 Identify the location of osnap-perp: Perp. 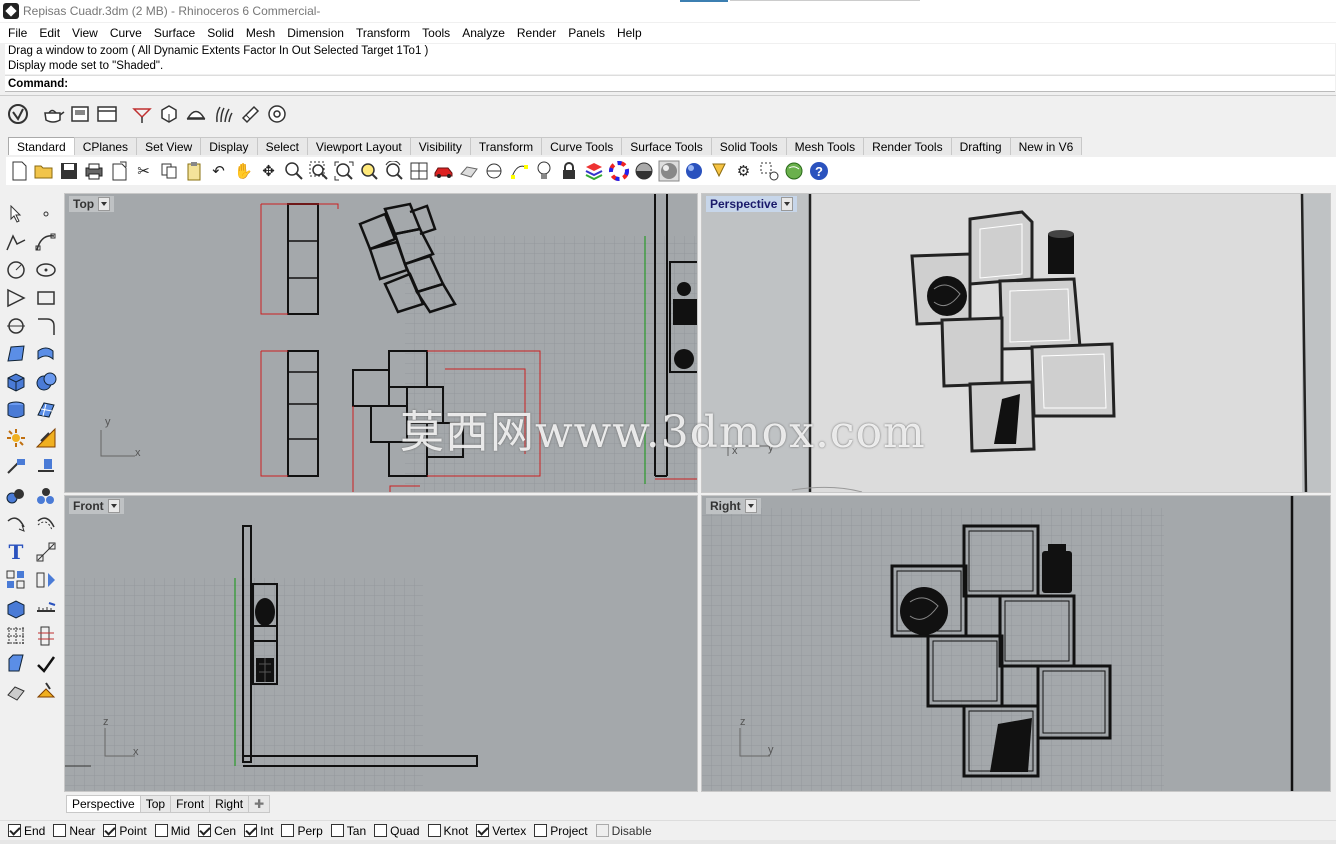
(302, 831).